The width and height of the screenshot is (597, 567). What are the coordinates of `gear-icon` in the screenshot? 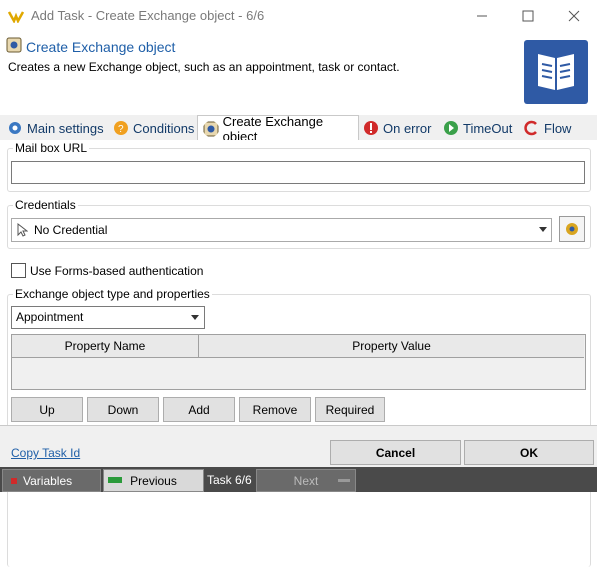 It's located at (15, 128).